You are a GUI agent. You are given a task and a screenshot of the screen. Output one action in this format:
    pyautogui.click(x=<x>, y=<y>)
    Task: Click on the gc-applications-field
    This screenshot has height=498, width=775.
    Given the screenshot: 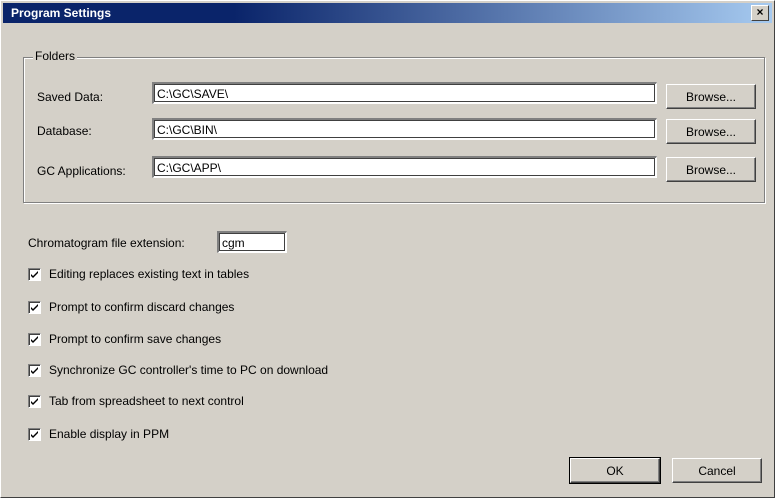 What is the action you would take?
    pyautogui.click(x=404, y=167)
    